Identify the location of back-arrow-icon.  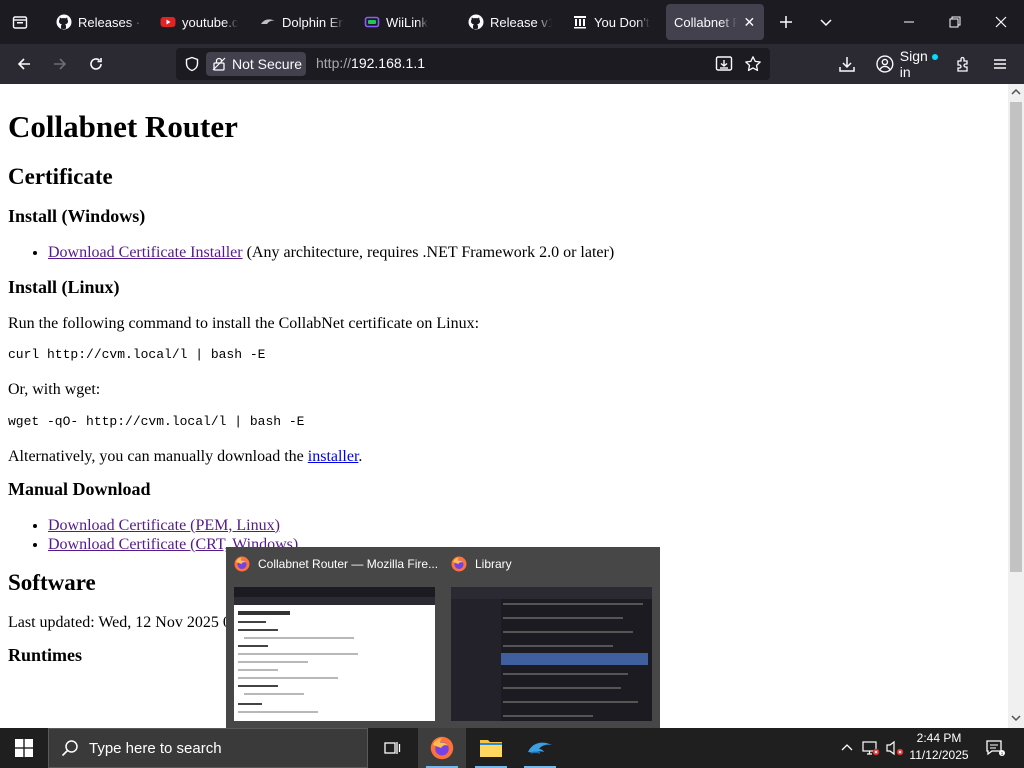
(23, 64).